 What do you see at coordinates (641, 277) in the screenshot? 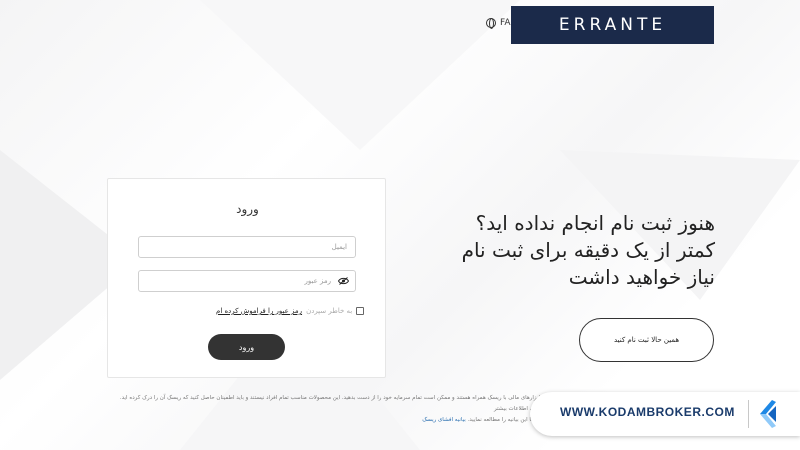
I see `headline-line-3: نیاز خواهید داشت` at bounding box center [641, 277].